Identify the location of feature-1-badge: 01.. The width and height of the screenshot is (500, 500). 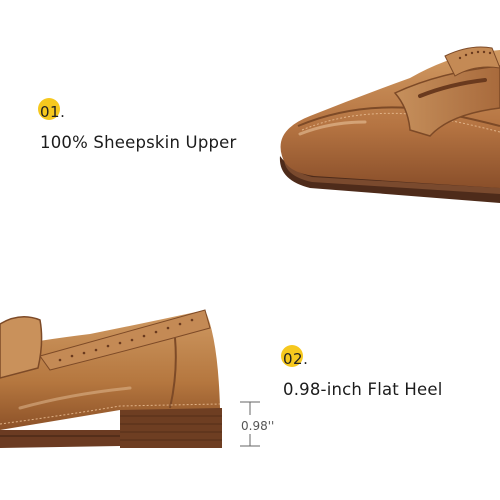
(137, 112).